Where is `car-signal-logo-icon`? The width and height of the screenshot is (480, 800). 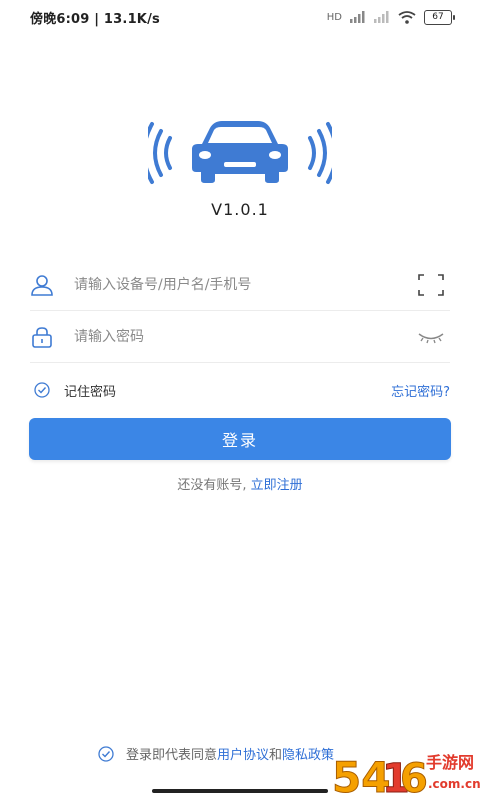
car-signal-logo-icon is located at coordinates (240, 152).